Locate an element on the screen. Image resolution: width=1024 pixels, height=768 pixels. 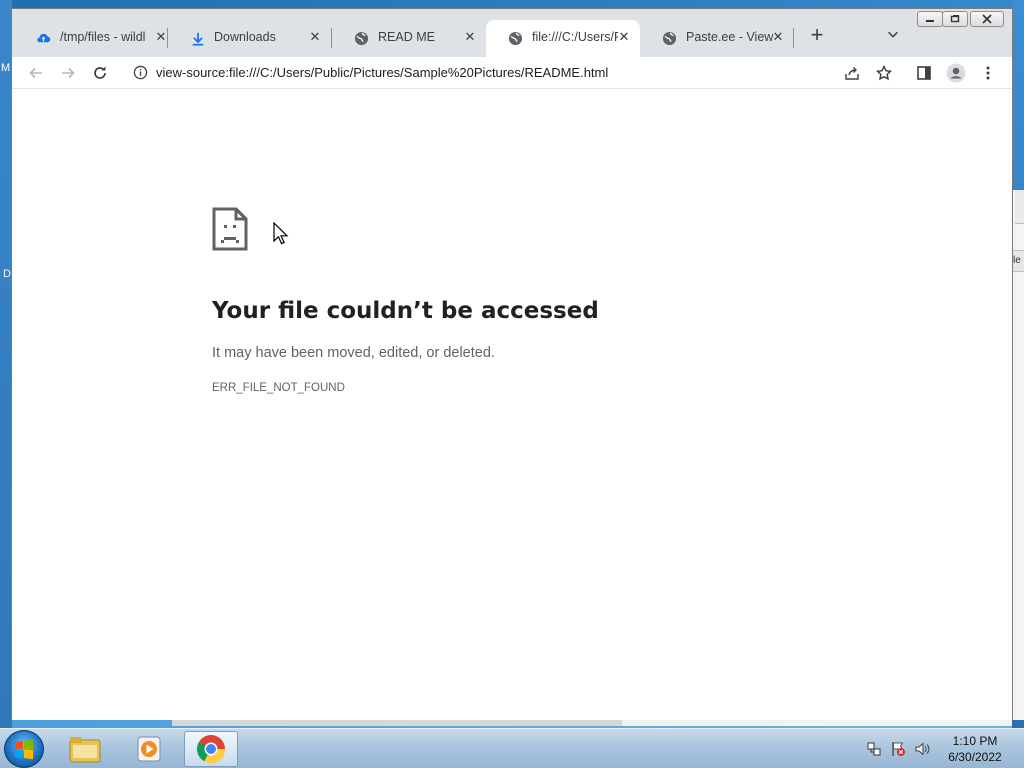
clock-date: 6/30/2022 is located at coordinates (975, 757).